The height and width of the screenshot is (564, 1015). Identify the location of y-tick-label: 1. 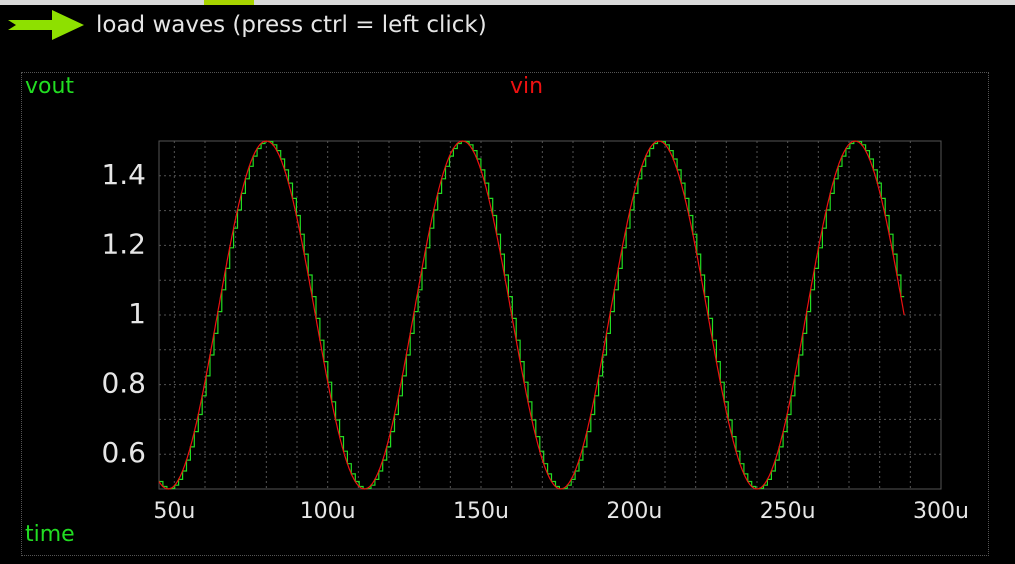
(137, 313).